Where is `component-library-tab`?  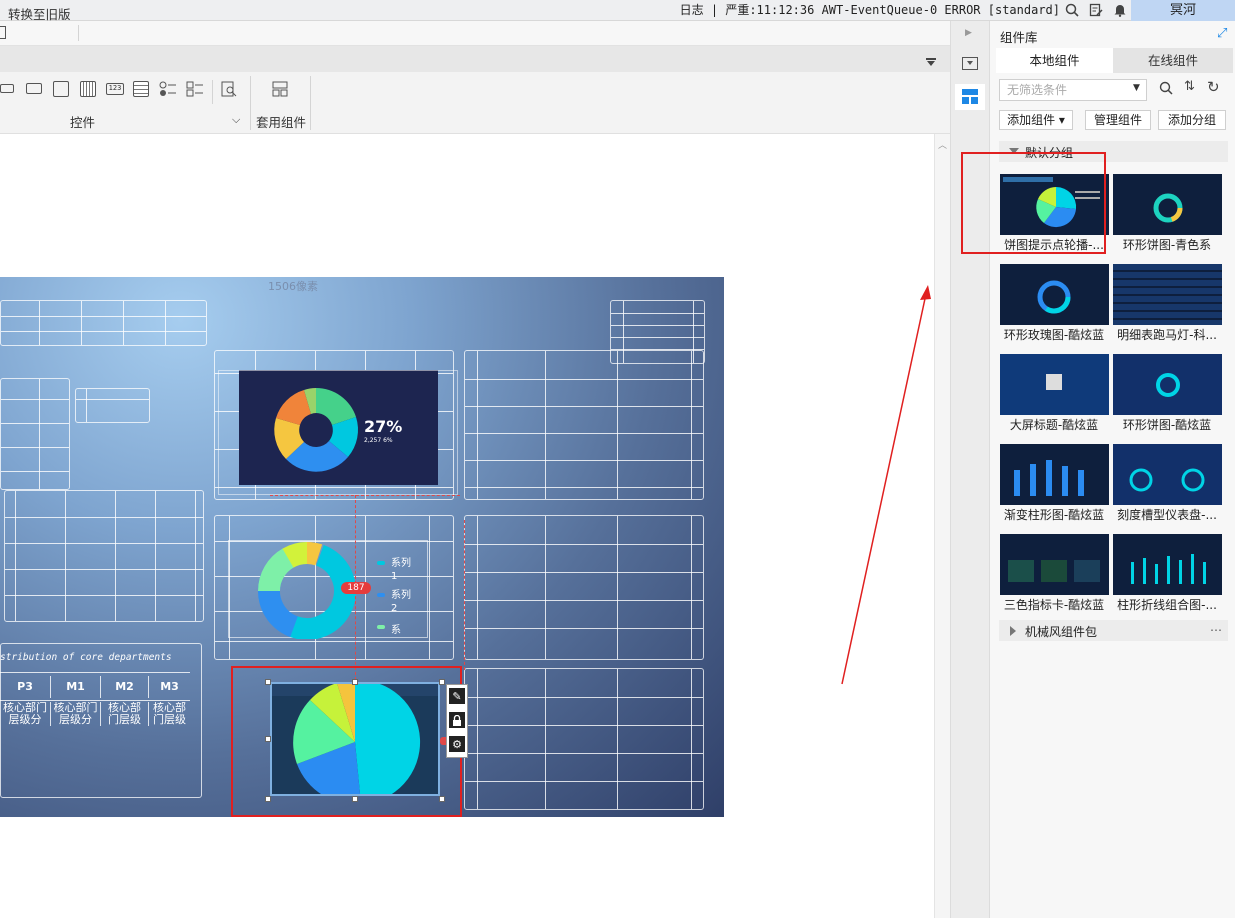 component-library-tab is located at coordinates (970, 97).